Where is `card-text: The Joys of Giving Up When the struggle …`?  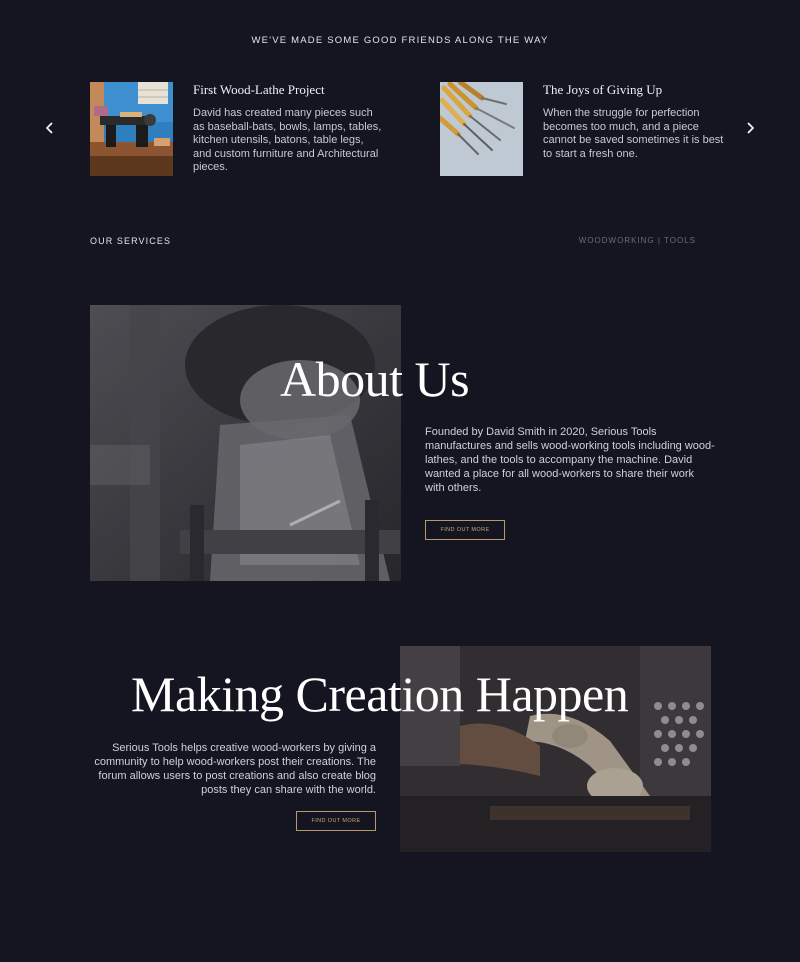
card-text: The Joys of Giving Up When the struggle … is located at coordinates (638, 121).